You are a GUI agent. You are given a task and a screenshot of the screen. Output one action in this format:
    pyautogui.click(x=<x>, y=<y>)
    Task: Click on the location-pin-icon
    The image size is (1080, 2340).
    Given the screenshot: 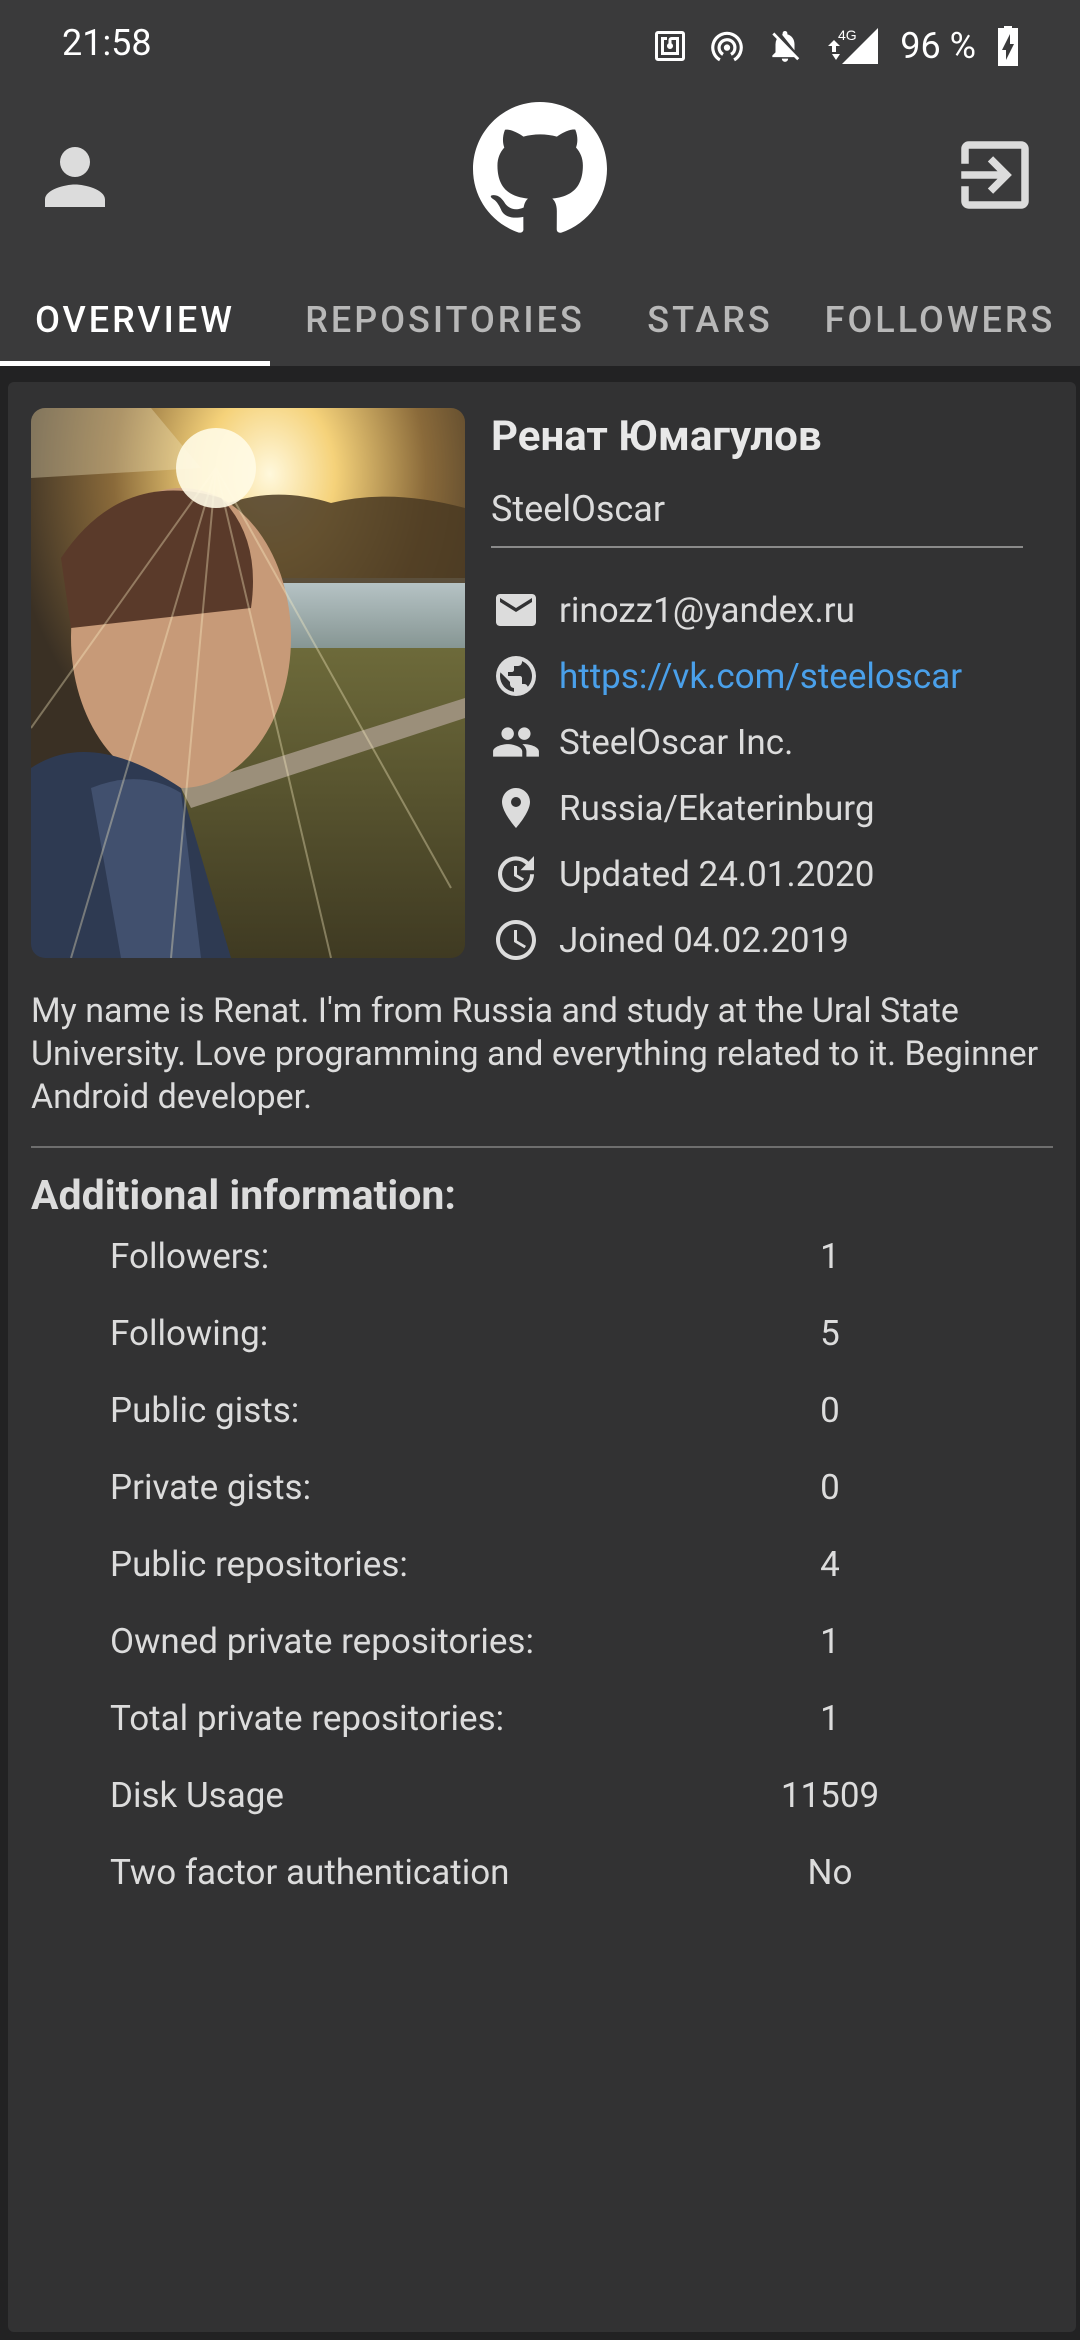 What is the action you would take?
    pyautogui.click(x=516, y=808)
    